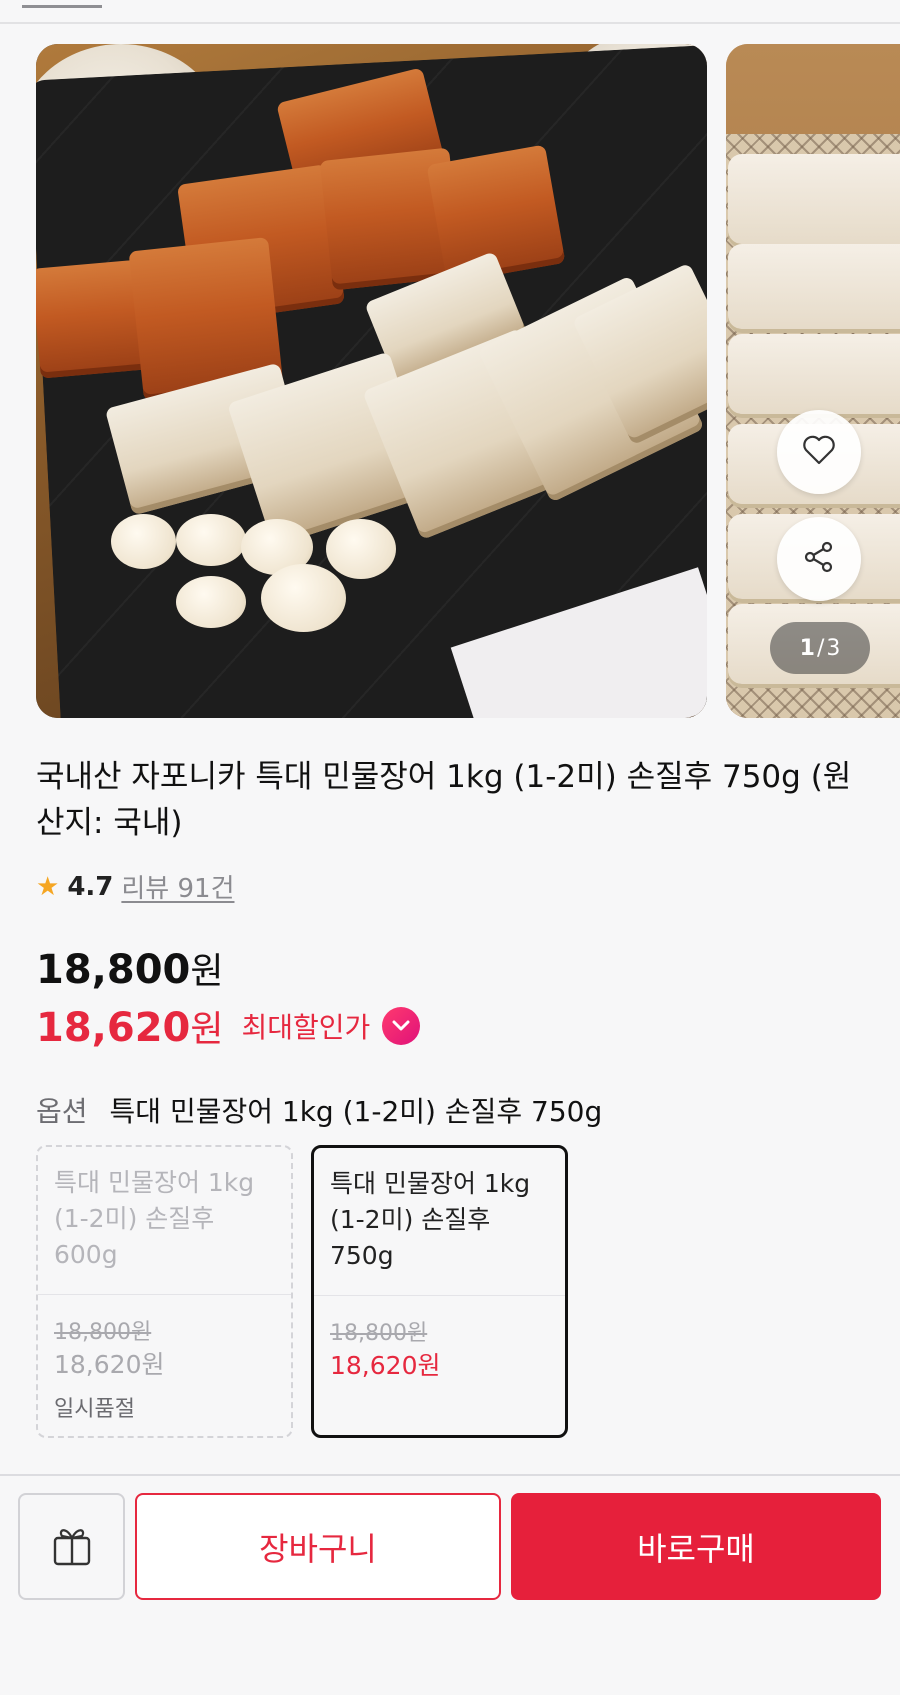 Image resolution: width=900 pixels, height=1695 pixels. I want to click on review-link: 리뷰 91건, so click(177, 886).